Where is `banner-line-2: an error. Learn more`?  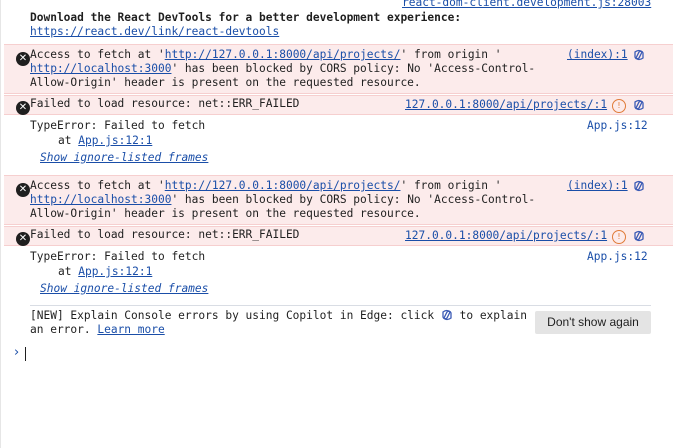
banner-line-2: an error. Learn more is located at coordinates (97, 329).